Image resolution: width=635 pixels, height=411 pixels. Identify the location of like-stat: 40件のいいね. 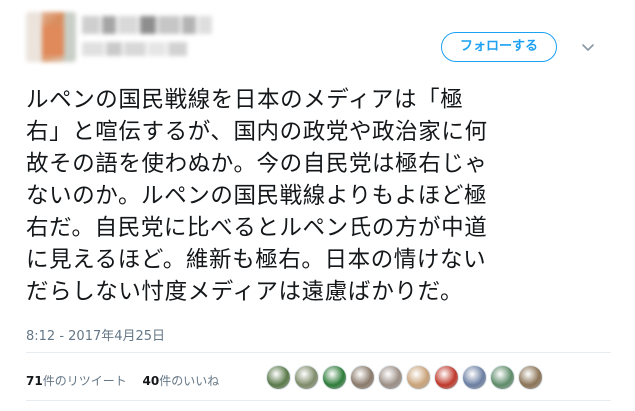
(181, 380).